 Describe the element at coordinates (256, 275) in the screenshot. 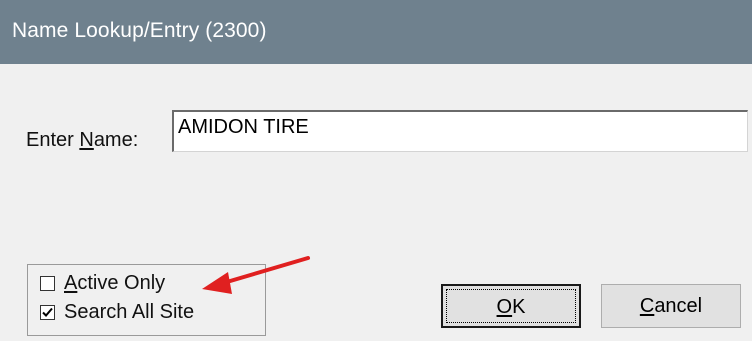

I see `annotation-arrow-icon` at that location.